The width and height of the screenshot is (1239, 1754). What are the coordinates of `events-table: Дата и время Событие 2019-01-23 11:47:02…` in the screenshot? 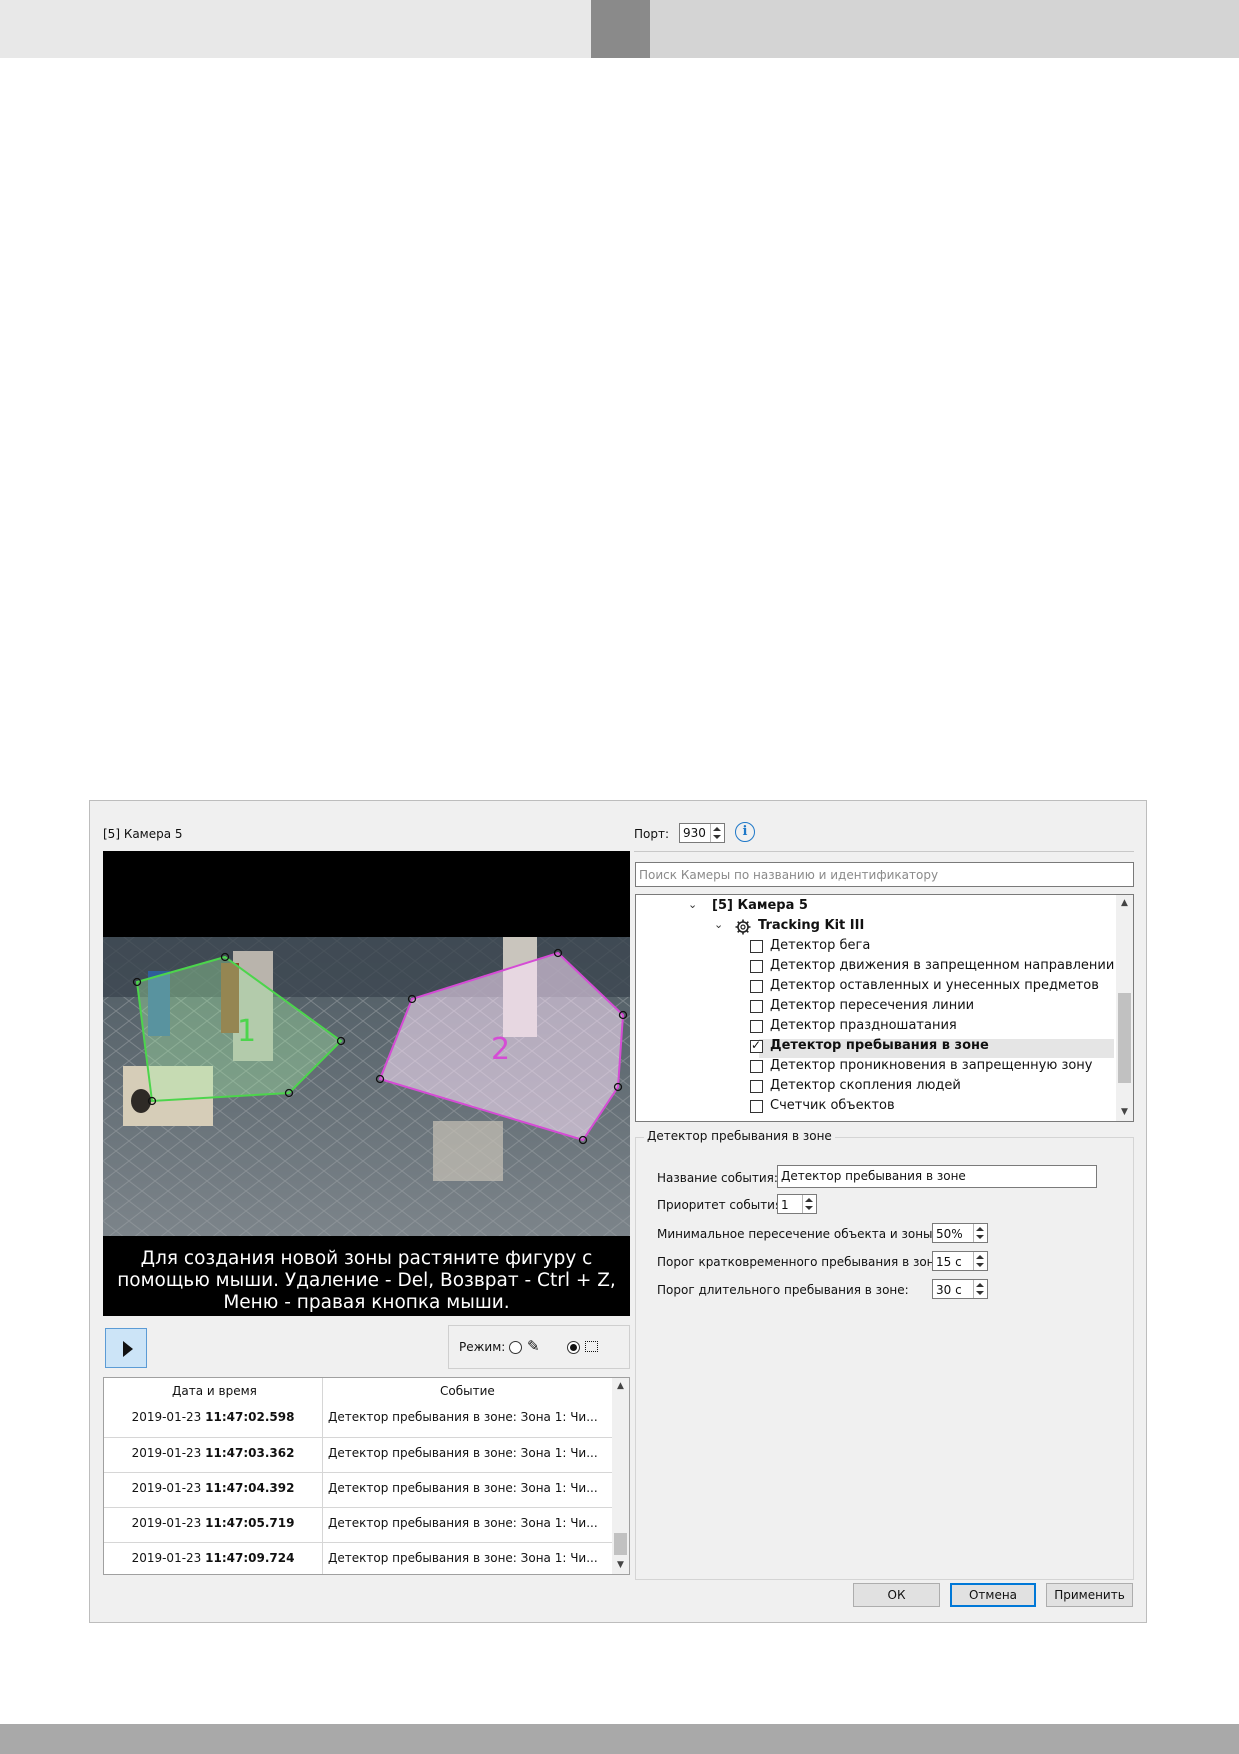 It's located at (366, 1476).